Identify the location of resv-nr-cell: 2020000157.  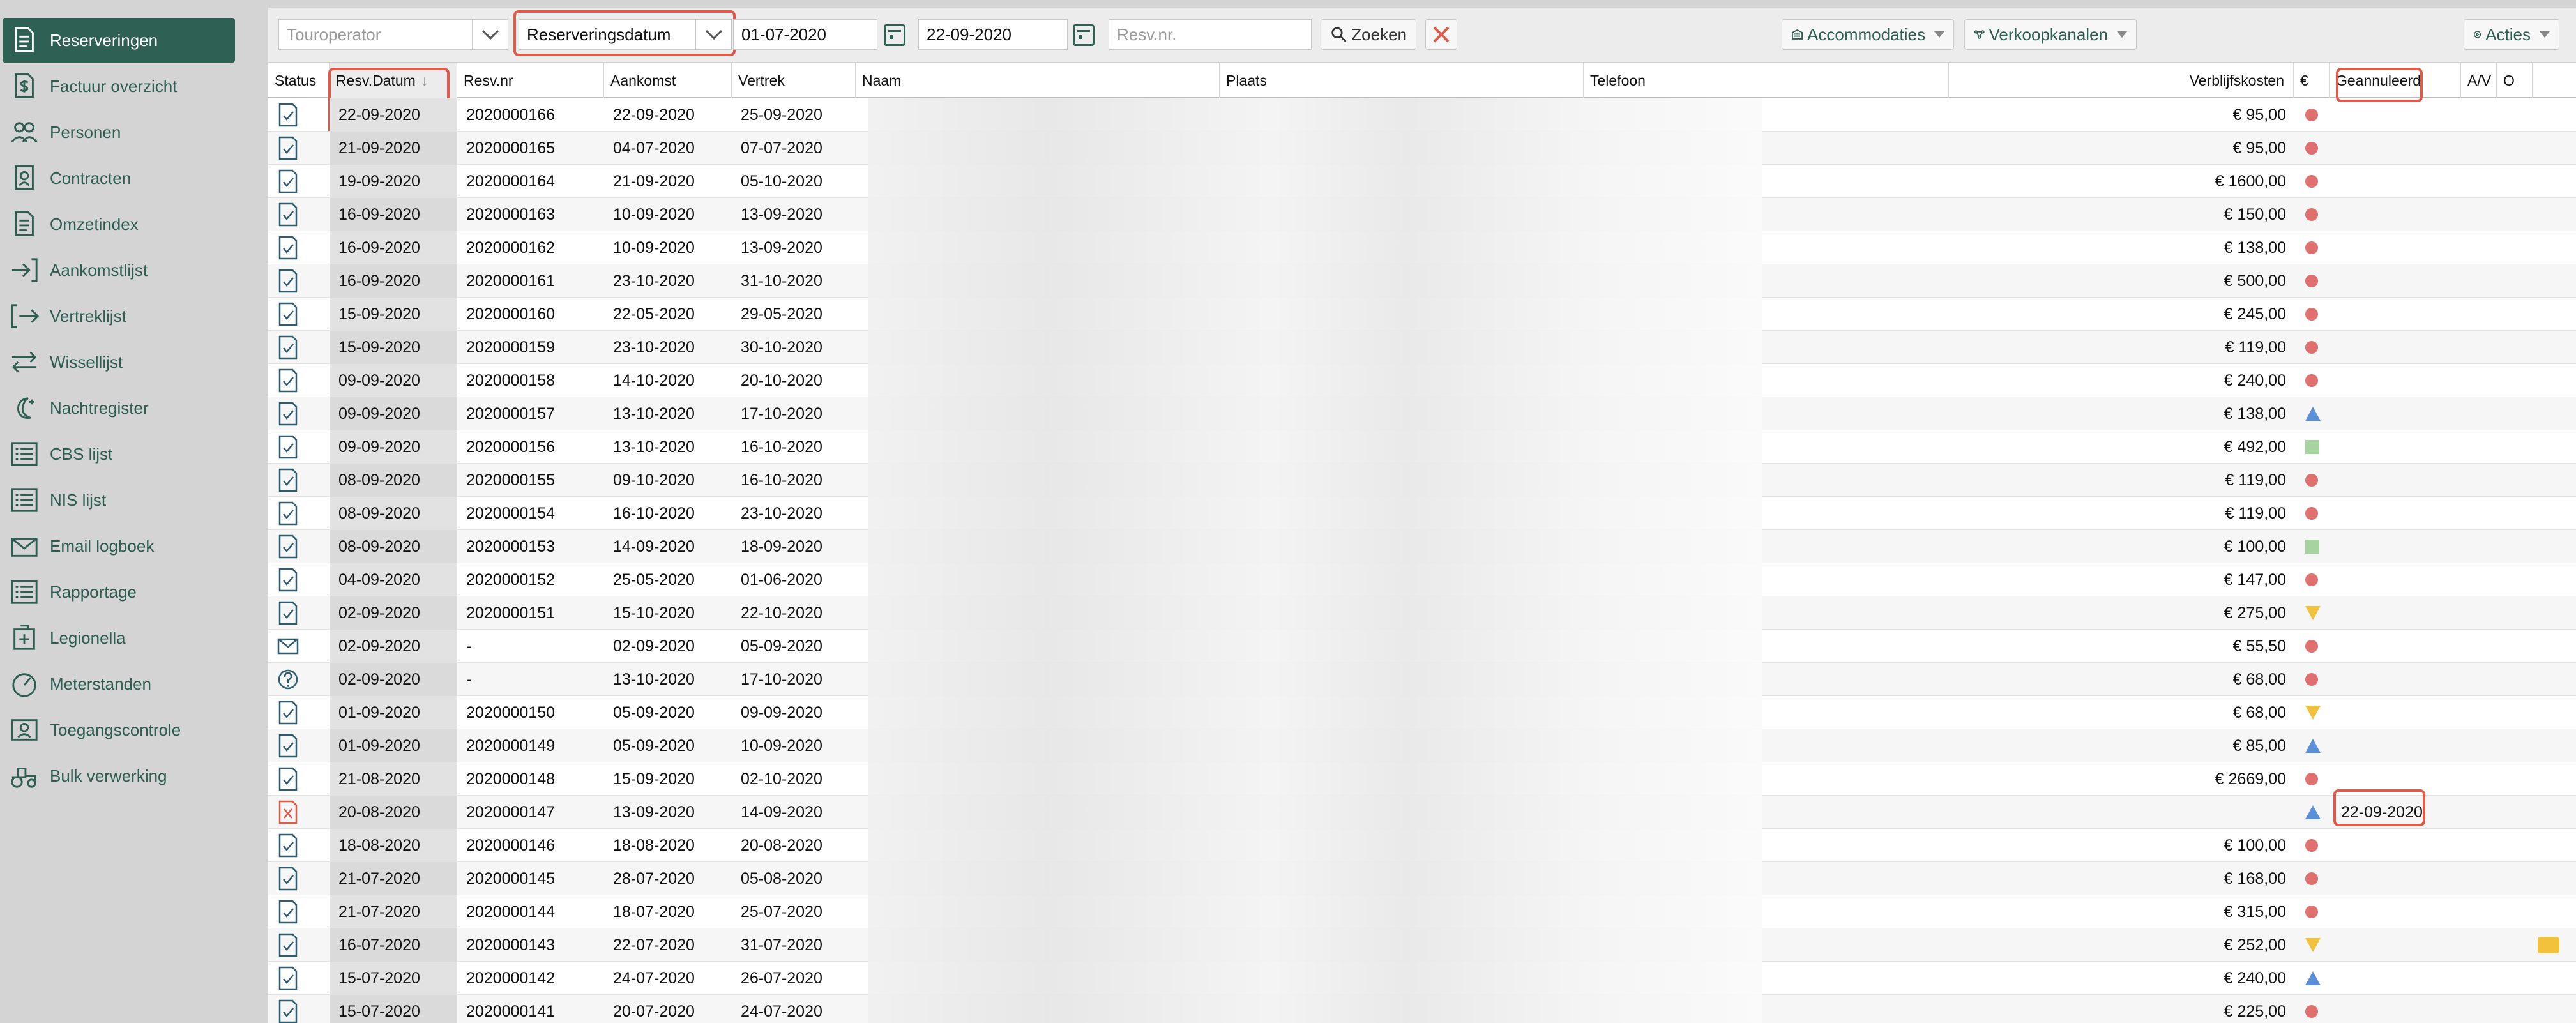
(530, 413).